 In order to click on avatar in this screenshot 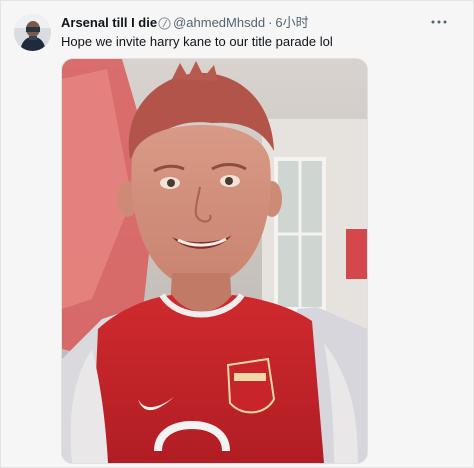, I will do `click(32, 32)`.